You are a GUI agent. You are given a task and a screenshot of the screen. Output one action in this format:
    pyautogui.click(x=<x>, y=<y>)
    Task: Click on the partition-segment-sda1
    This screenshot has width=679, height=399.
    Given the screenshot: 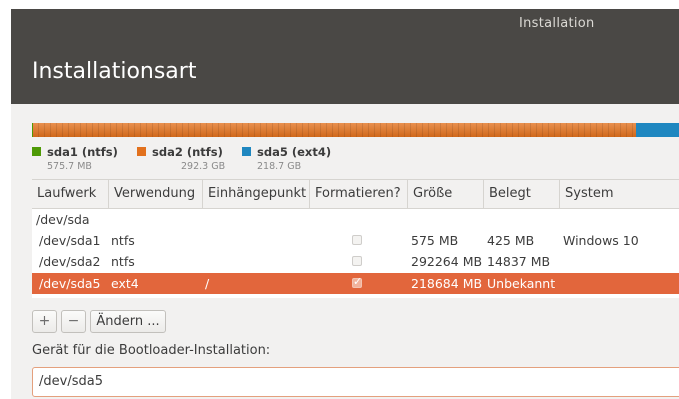 What is the action you would take?
    pyautogui.click(x=32, y=130)
    